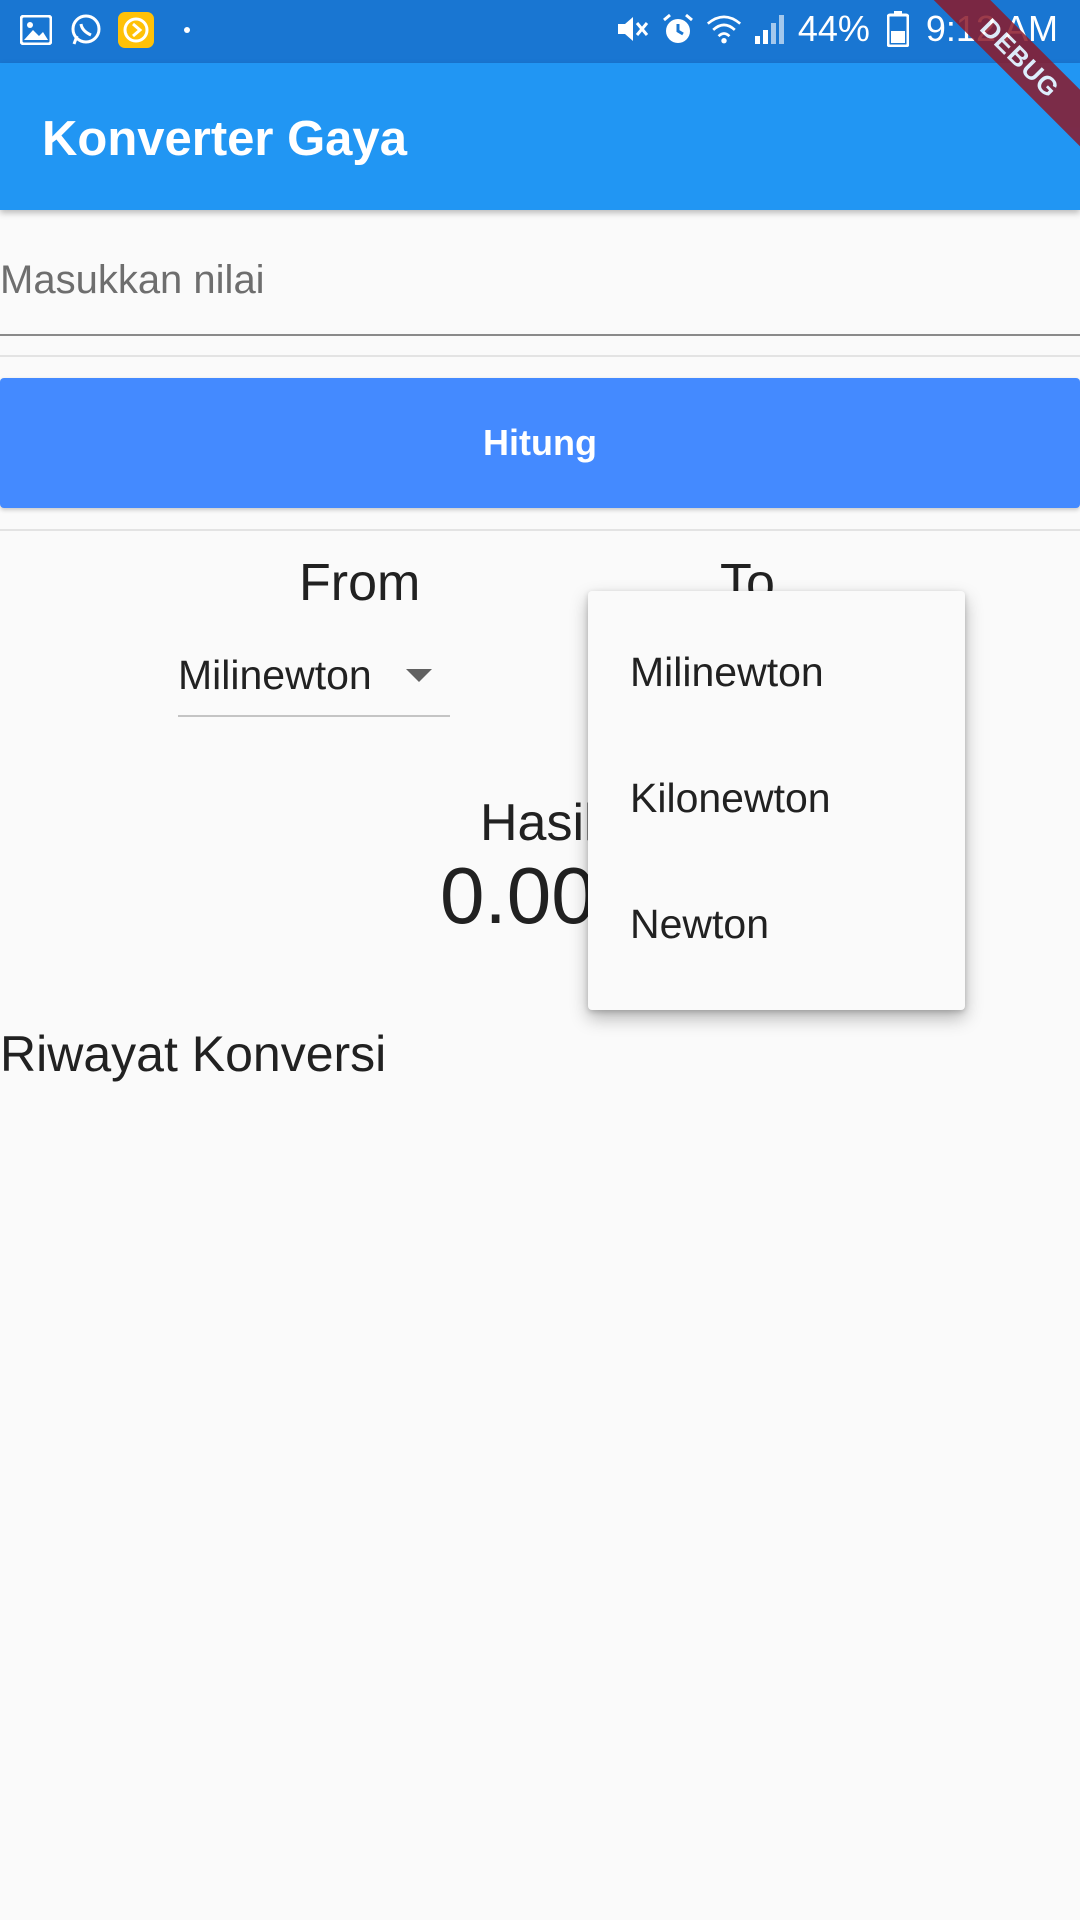 This screenshot has height=1920, width=1080. I want to click on to-unit-dropdown-menu: Milinewton Kilonewton Newton, so click(776, 800).